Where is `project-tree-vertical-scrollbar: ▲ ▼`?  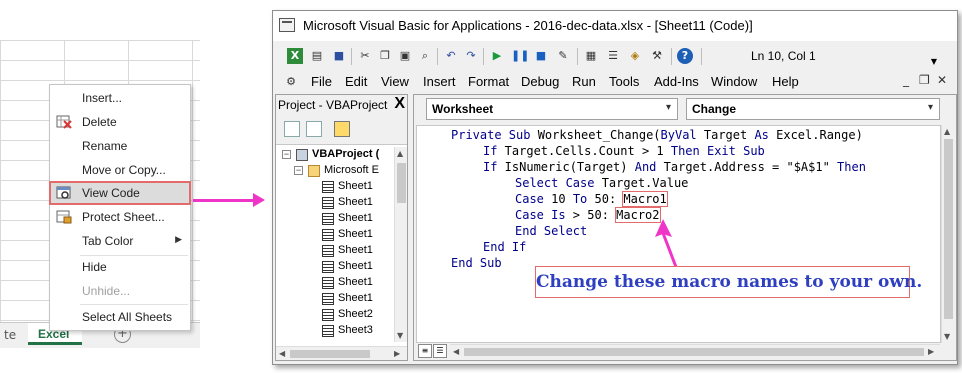
project-tree-vertical-scrollbar: ▲ ▼ is located at coordinates (400, 244).